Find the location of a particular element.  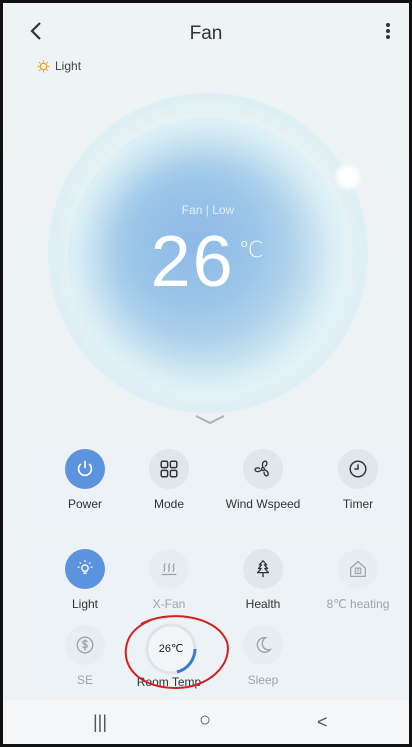

system-back-button: < is located at coordinates (322, 722).